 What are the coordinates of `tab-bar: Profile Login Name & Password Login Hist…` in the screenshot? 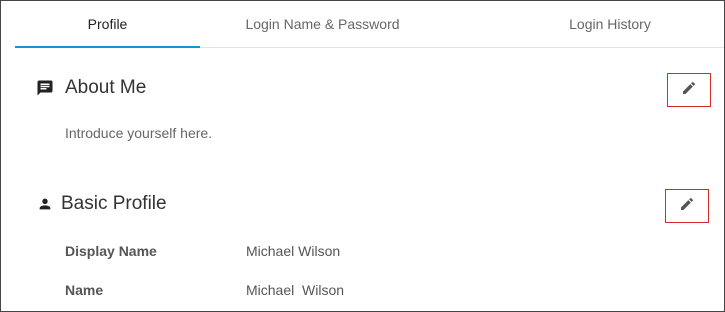 It's located at (369, 24).